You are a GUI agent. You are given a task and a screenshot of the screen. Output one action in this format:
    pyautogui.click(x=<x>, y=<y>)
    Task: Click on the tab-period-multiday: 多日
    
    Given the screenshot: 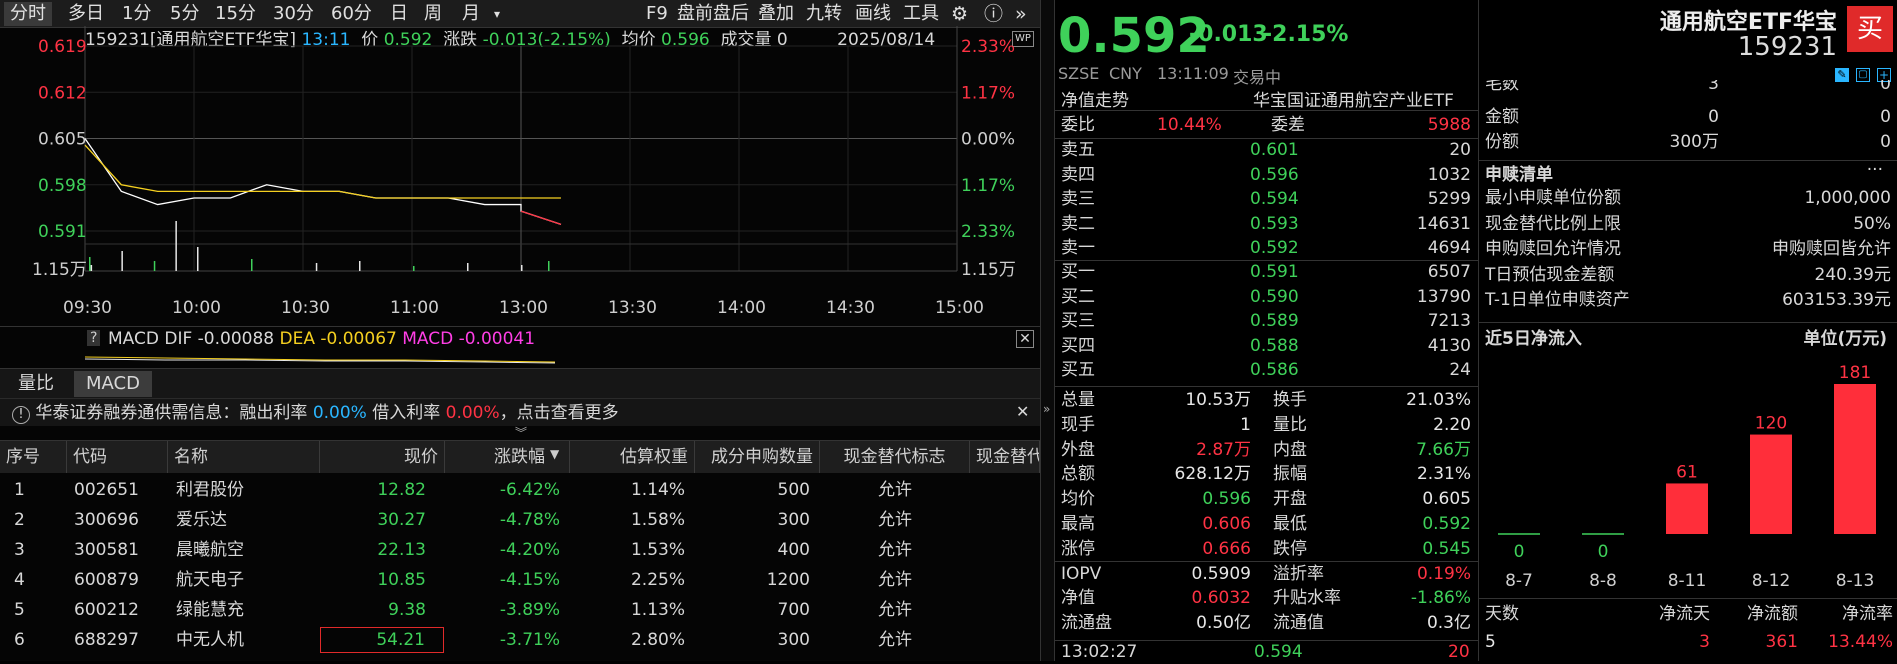 What is the action you would take?
    pyautogui.click(x=86, y=14)
    